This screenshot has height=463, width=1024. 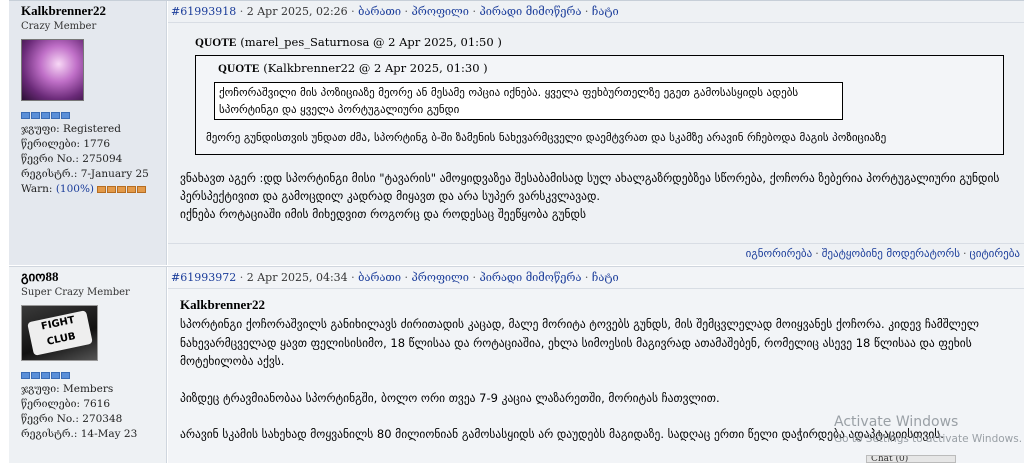 I want to click on group-value: Members, so click(x=88, y=389).